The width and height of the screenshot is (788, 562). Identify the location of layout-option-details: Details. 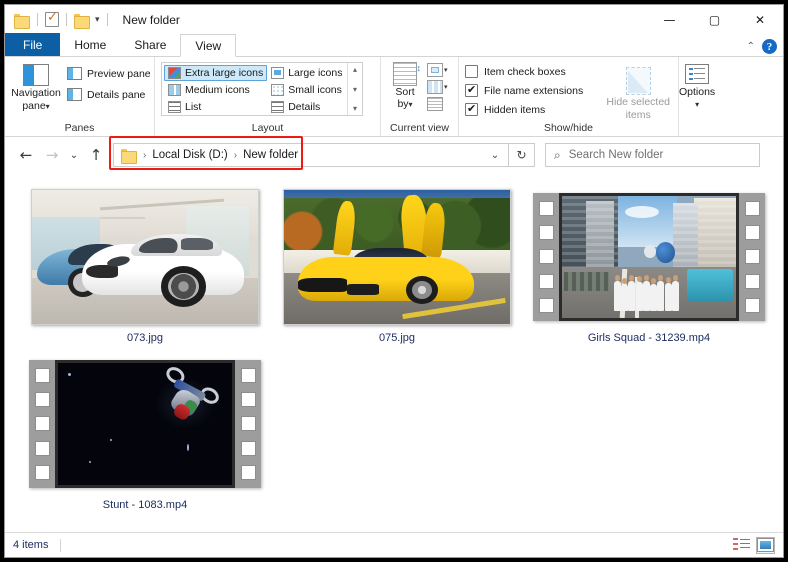
(306, 107).